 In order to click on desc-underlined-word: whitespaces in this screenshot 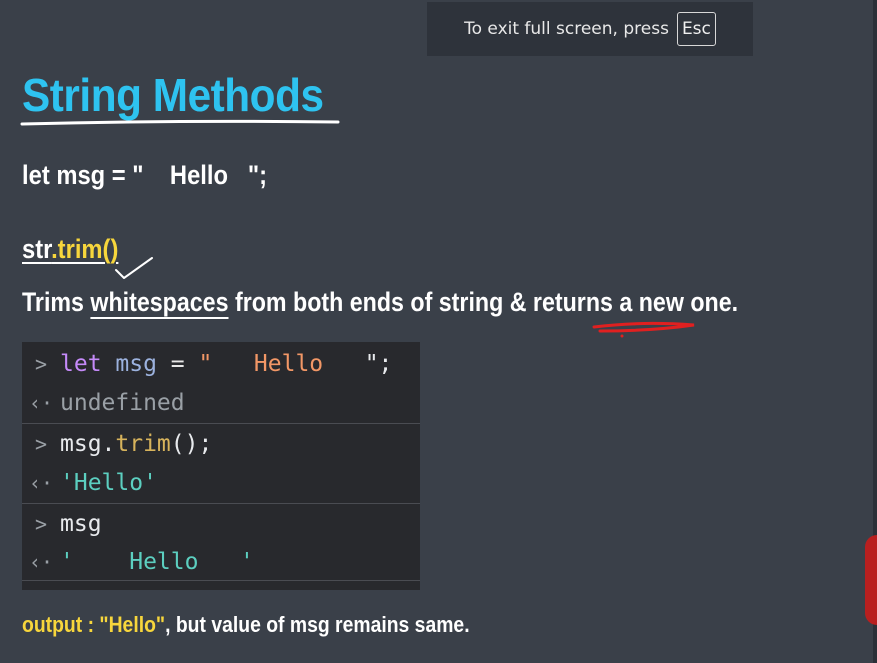, I will do `click(159, 302)`.